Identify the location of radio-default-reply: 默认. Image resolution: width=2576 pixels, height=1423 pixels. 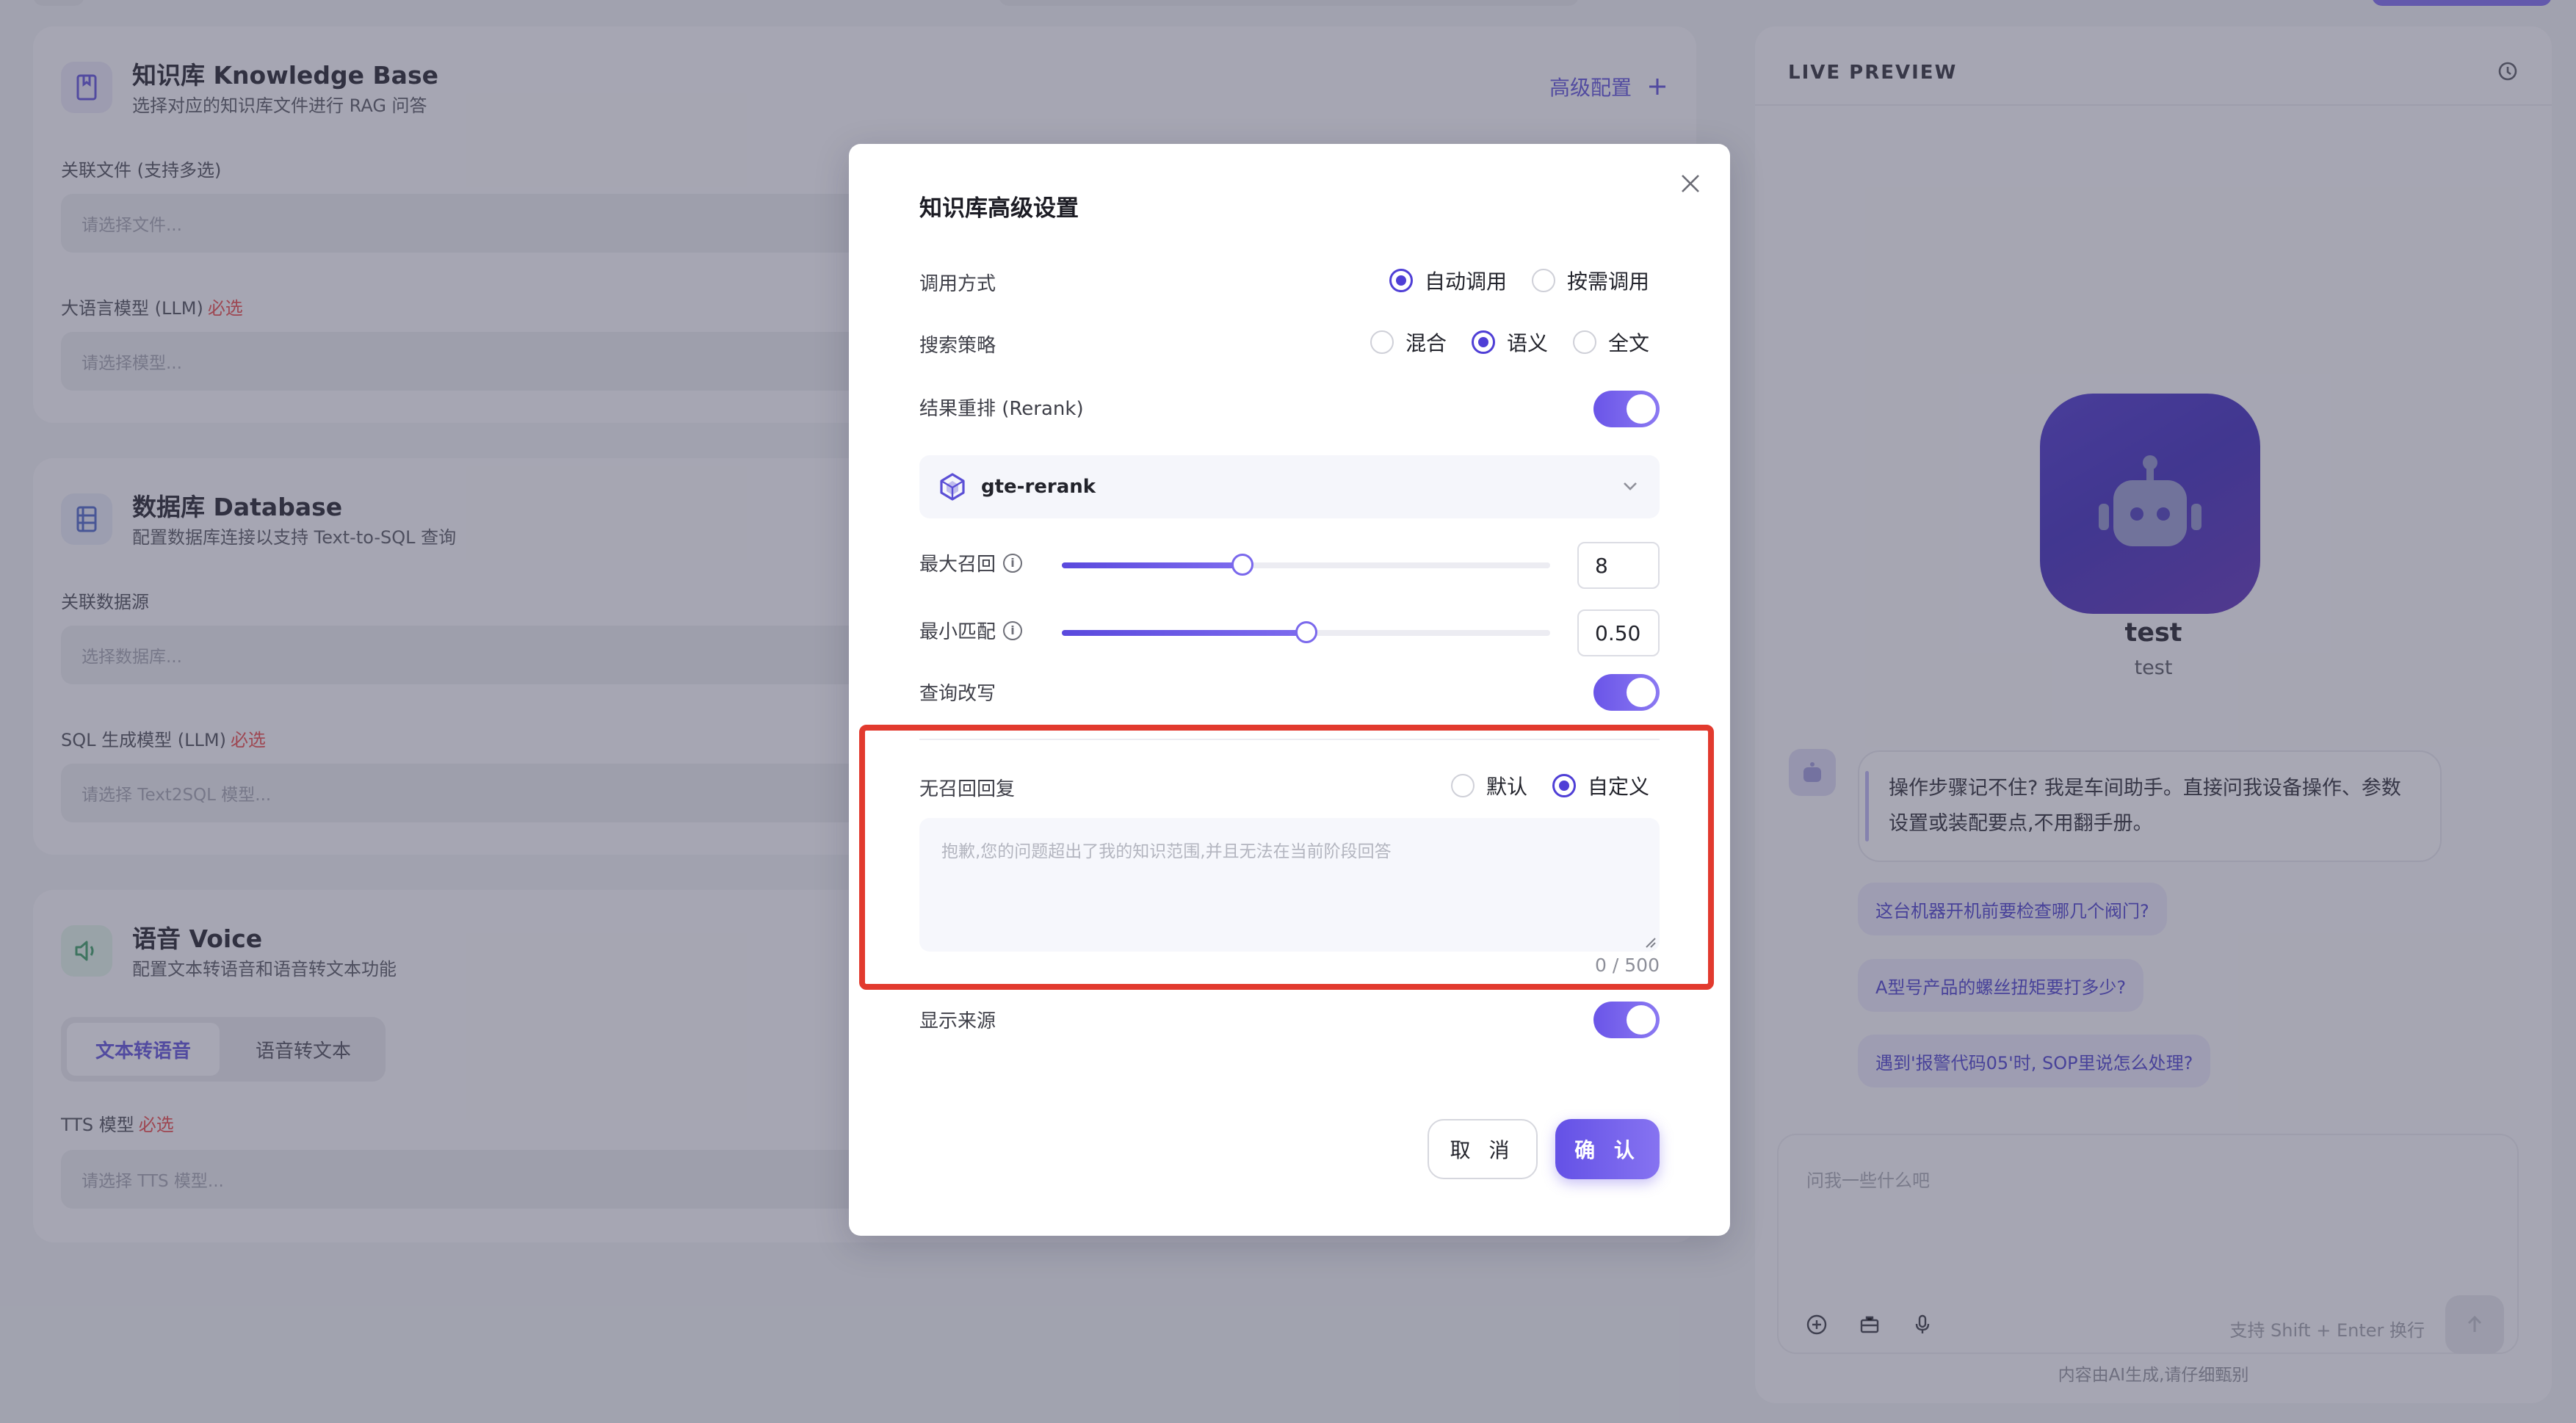
(1488, 785).